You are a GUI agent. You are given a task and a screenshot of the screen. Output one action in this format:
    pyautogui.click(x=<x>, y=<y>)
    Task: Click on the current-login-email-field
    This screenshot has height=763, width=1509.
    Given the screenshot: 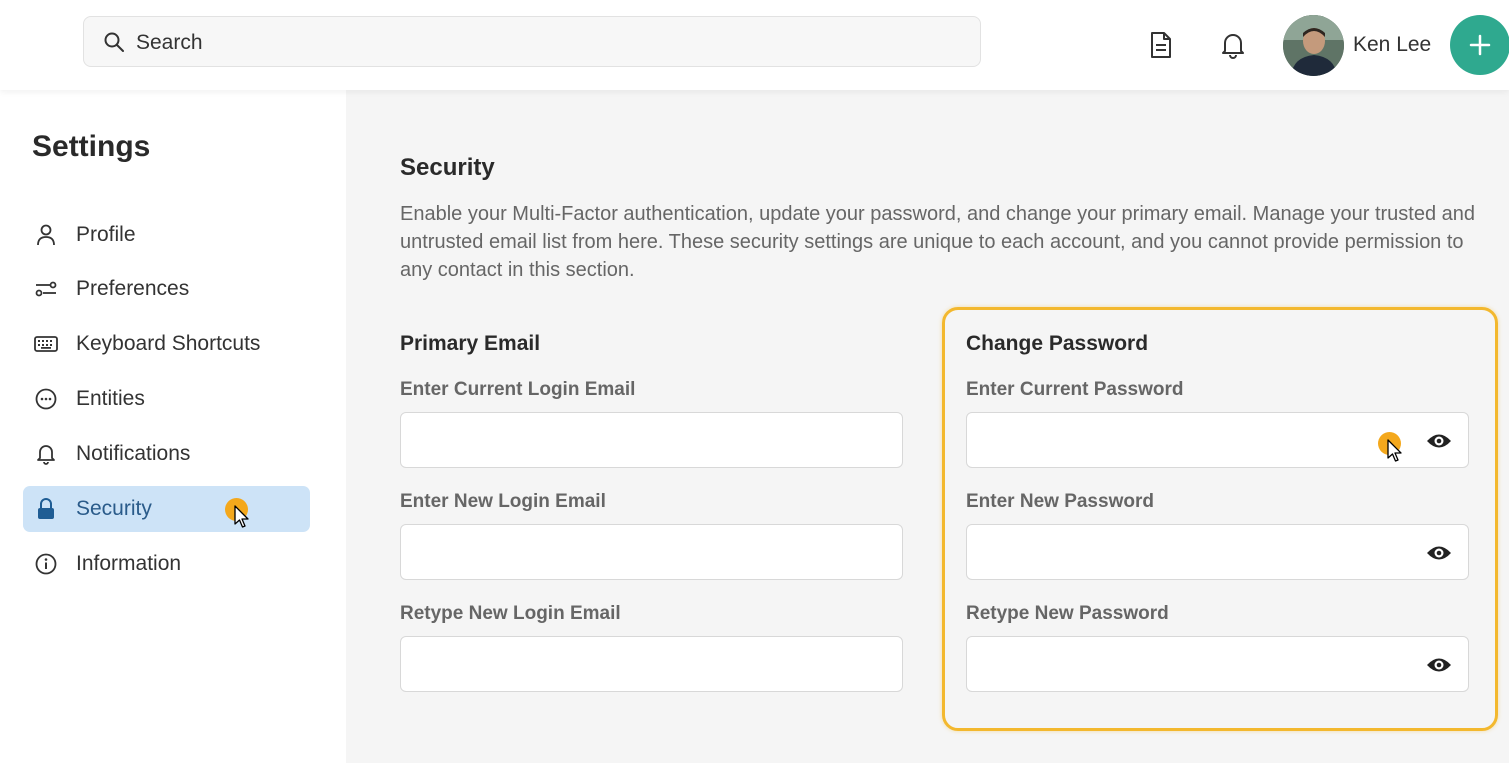 What is the action you would take?
    pyautogui.click(x=651, y=440)
    